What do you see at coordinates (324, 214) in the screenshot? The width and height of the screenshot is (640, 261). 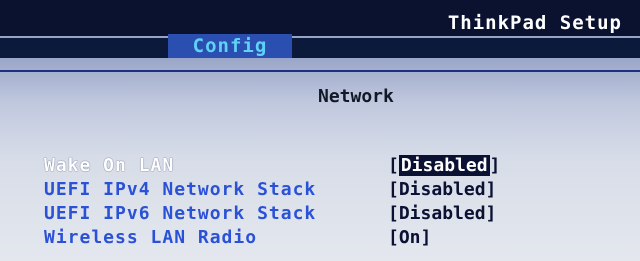 I see `setting-row-uefi-ipv6: UEFI IPv6 Network Stack [Disabled]` at bounding box center [324, 214].